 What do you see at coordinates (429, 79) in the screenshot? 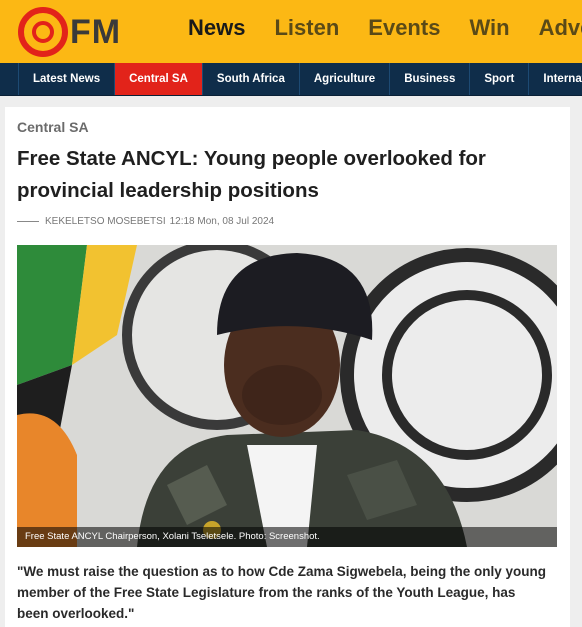
I see `category-business: Business` at bounding box center [429, 79].